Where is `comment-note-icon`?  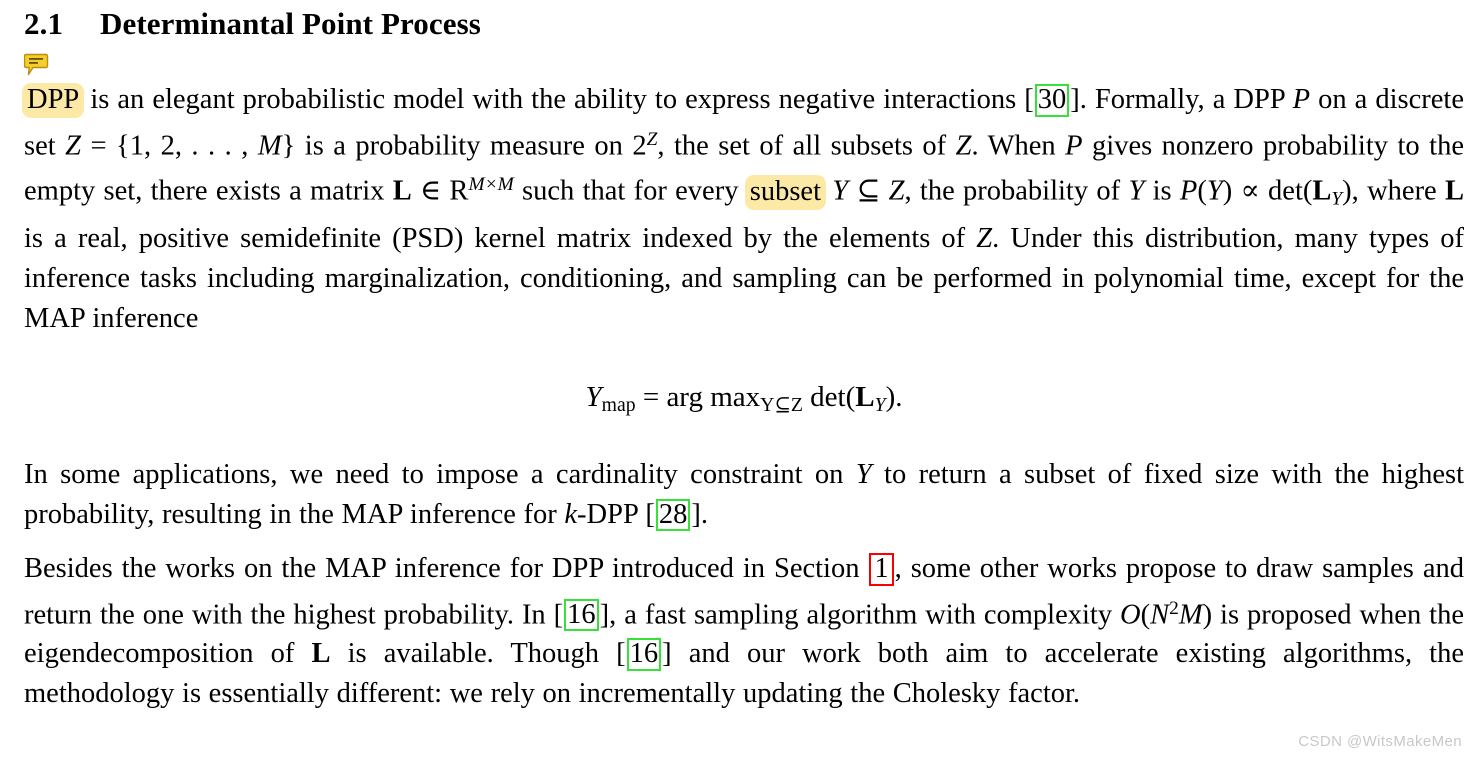 comment-note-icon is located at coordinates (36, 65).